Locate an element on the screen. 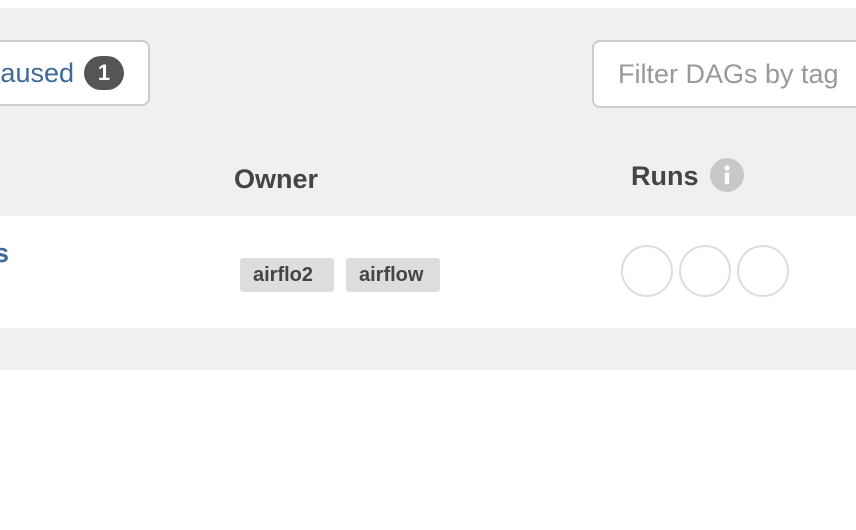 The height and width of the screenshot is (530, 856). tag-filter-input is located at coordinates (724, 74).